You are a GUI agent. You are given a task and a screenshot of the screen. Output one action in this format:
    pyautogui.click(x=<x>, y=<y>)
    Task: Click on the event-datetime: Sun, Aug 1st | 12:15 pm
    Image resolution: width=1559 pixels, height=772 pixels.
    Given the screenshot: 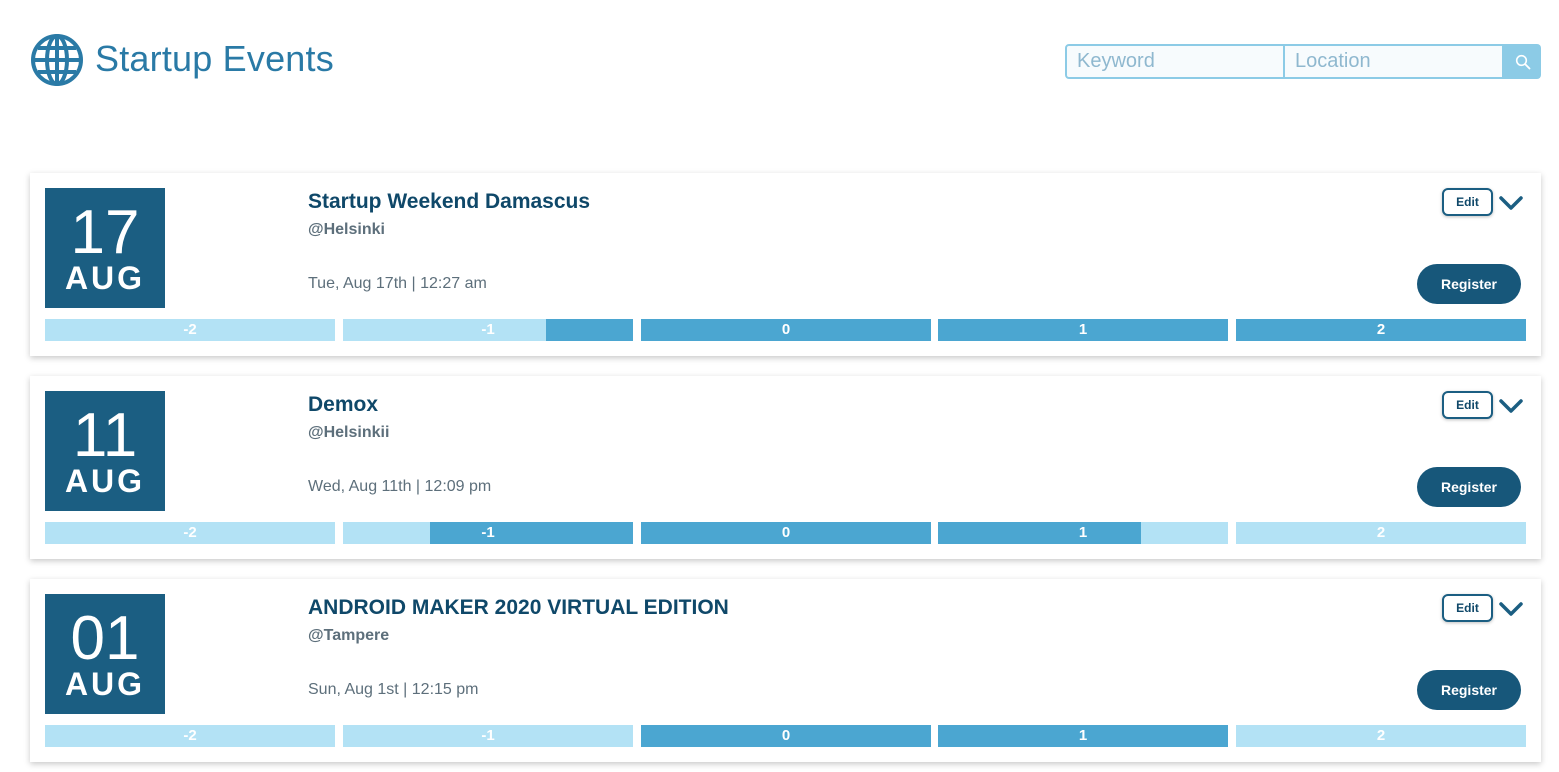 What is the action you would take?
    pyautogui.click(x=393, y=689)
    